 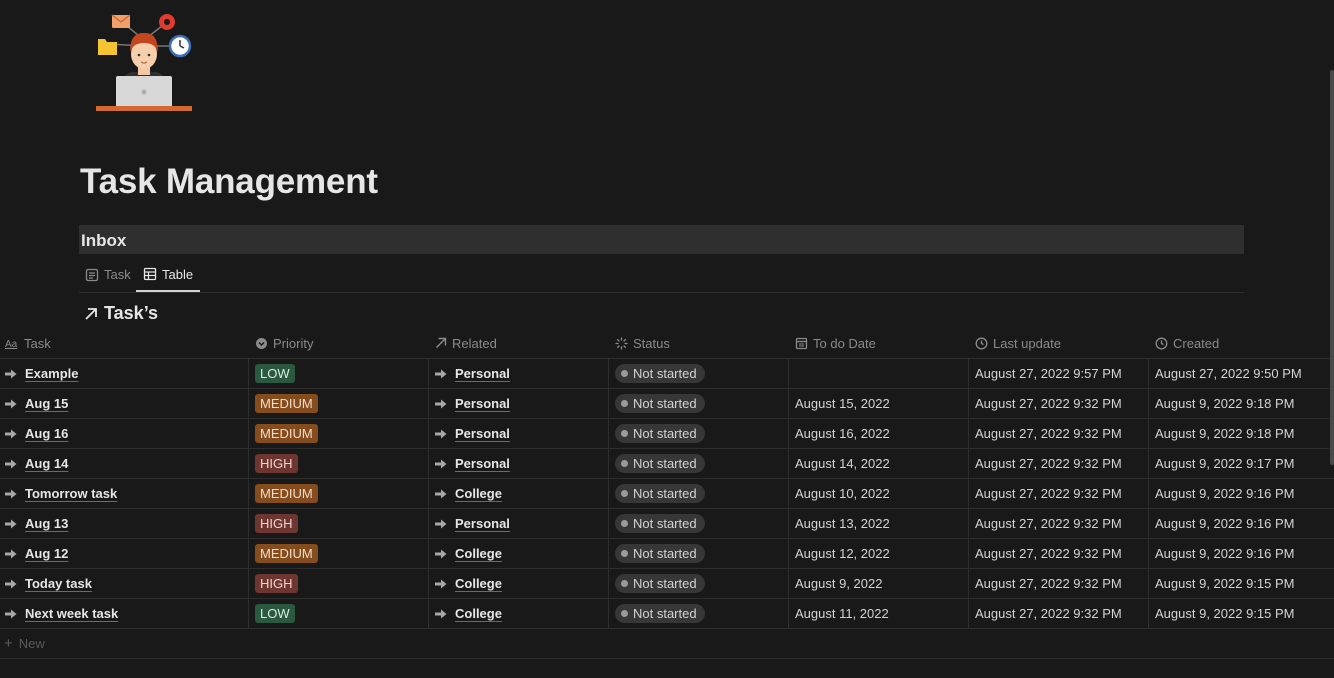 What do you see at coordinates (879, 433) in the screenshot?
I see `todo-date-cell: August 16, 2022` at bounding box center [879, 433].